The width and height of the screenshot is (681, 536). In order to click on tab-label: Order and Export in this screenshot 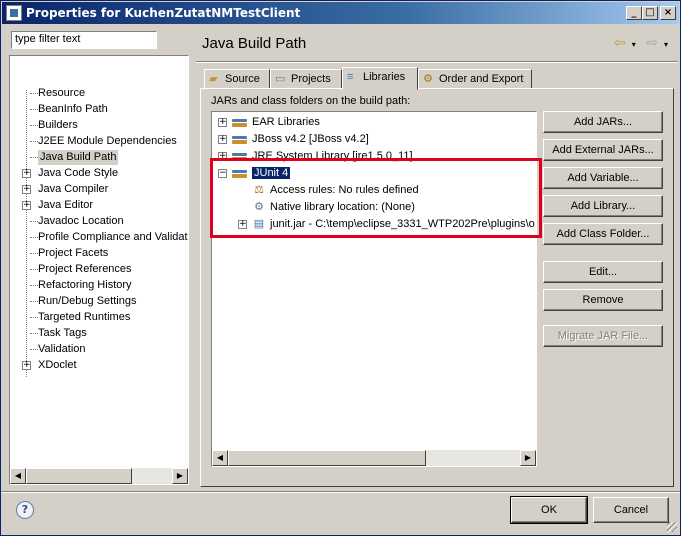, I will do `click(481, 79)`.